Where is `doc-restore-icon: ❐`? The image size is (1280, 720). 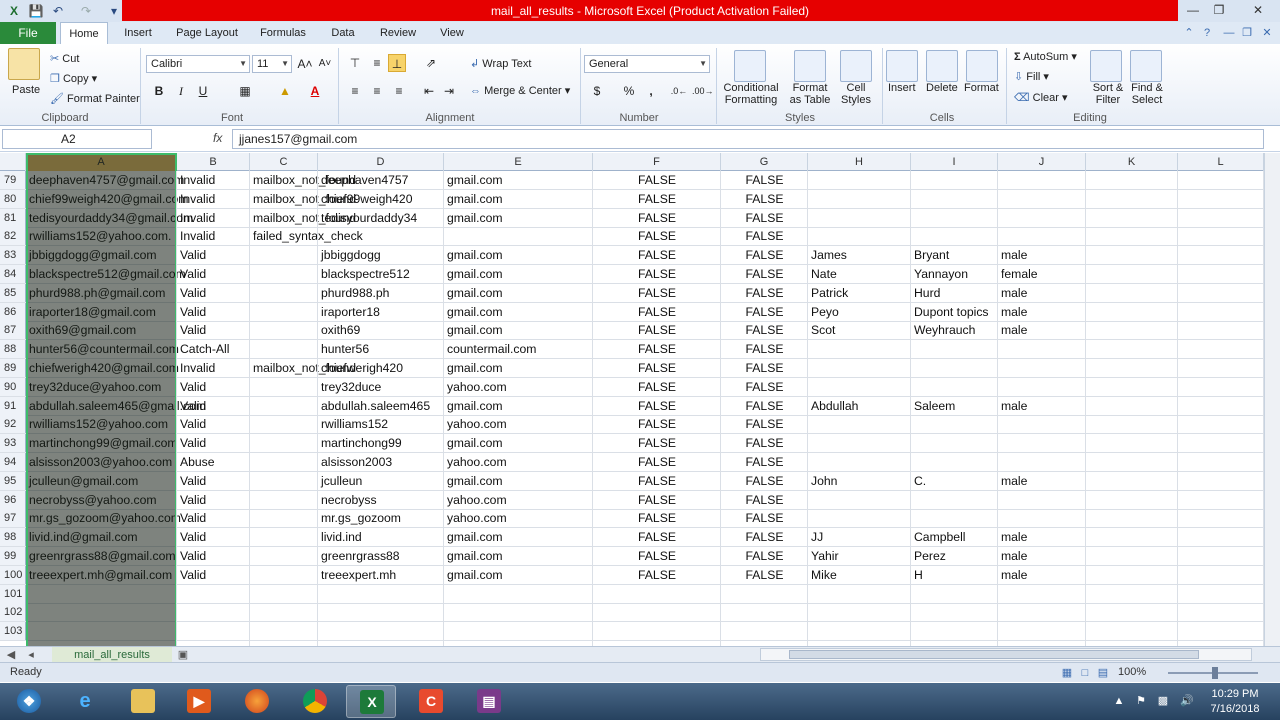 doc-restore-icon: ❐ is located at coordinates (1247, 33).